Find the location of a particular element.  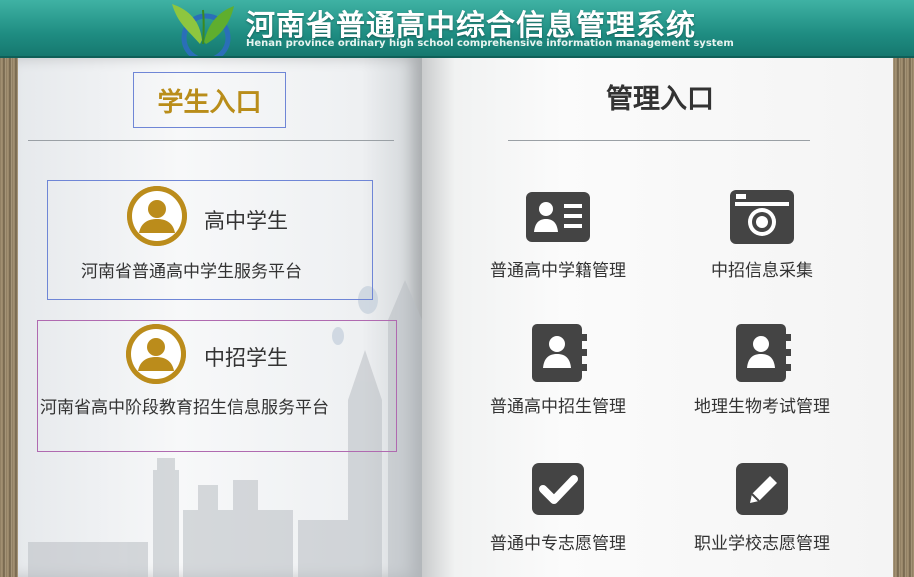

tile-zhongzhao-info-collection: 中招信息采集 is located at coordinates (762, 238).